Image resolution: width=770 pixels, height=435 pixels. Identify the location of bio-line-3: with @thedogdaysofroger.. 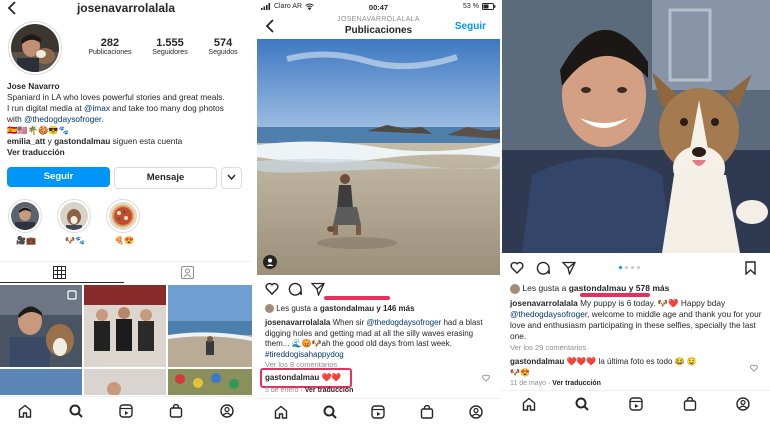
(55, 119).